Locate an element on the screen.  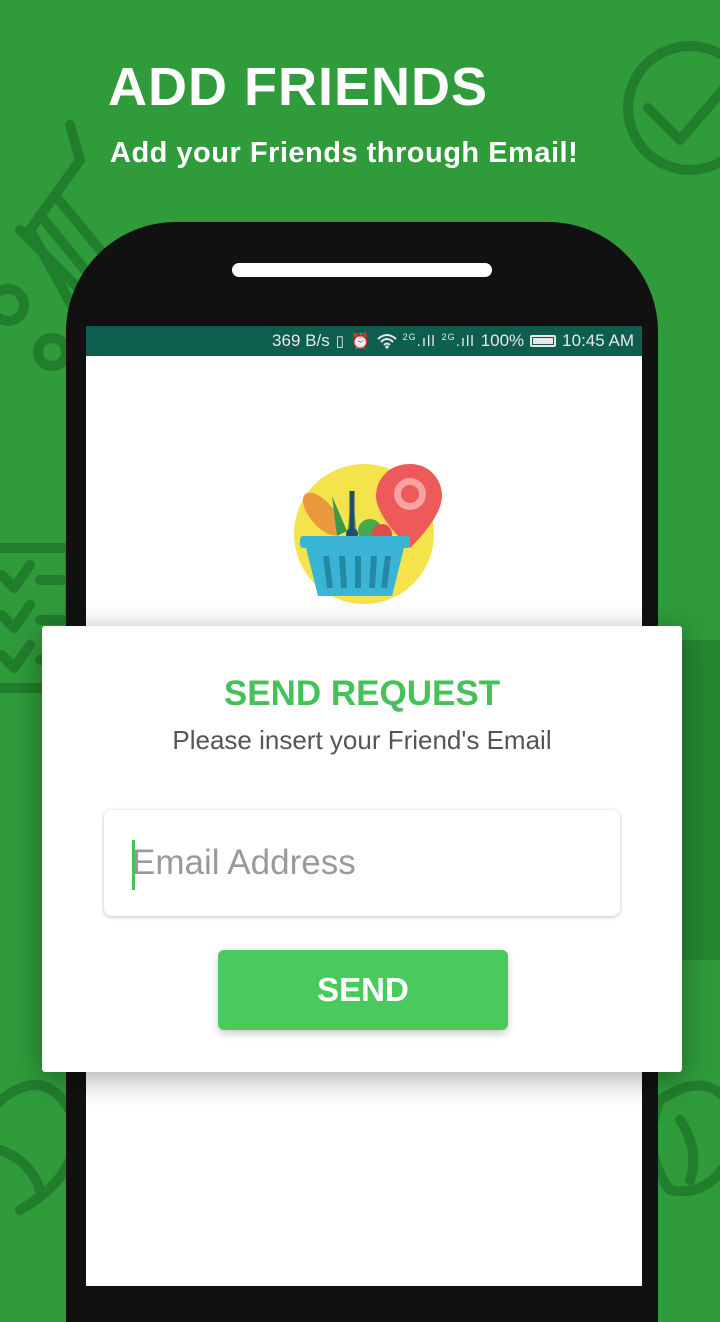
grocery-basket-logo is located at coordinates (368, 534).